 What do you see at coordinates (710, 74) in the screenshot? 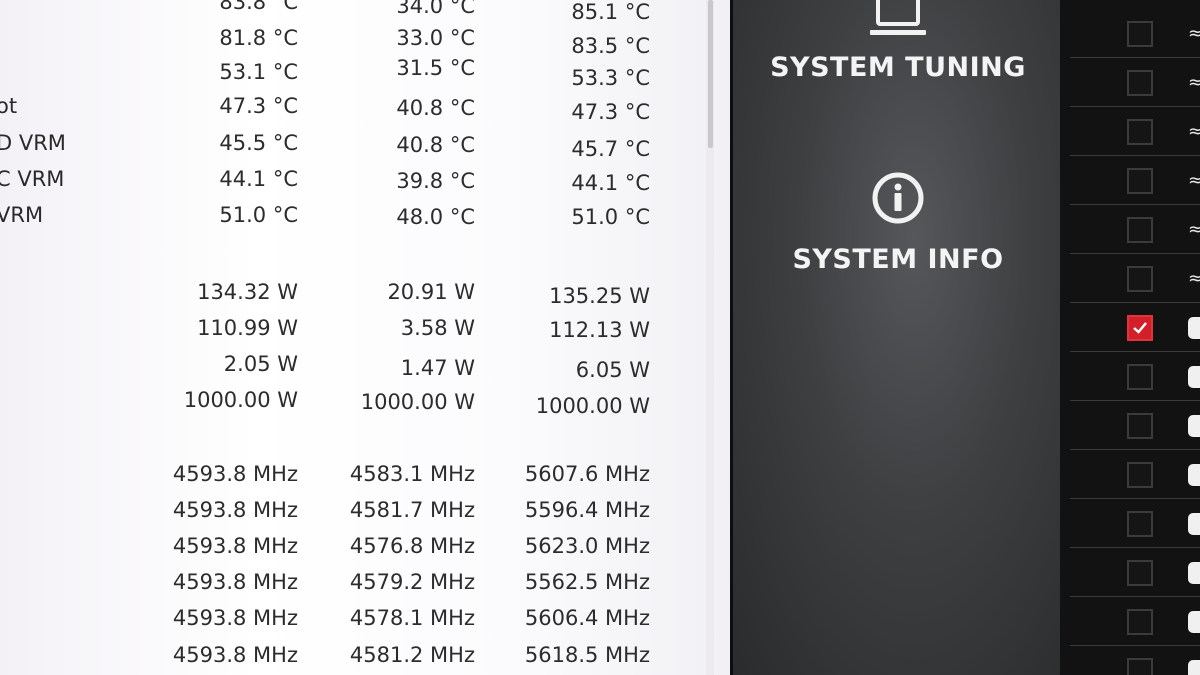
I see `scrollbar-thumb` at bounding box center [710, 74].